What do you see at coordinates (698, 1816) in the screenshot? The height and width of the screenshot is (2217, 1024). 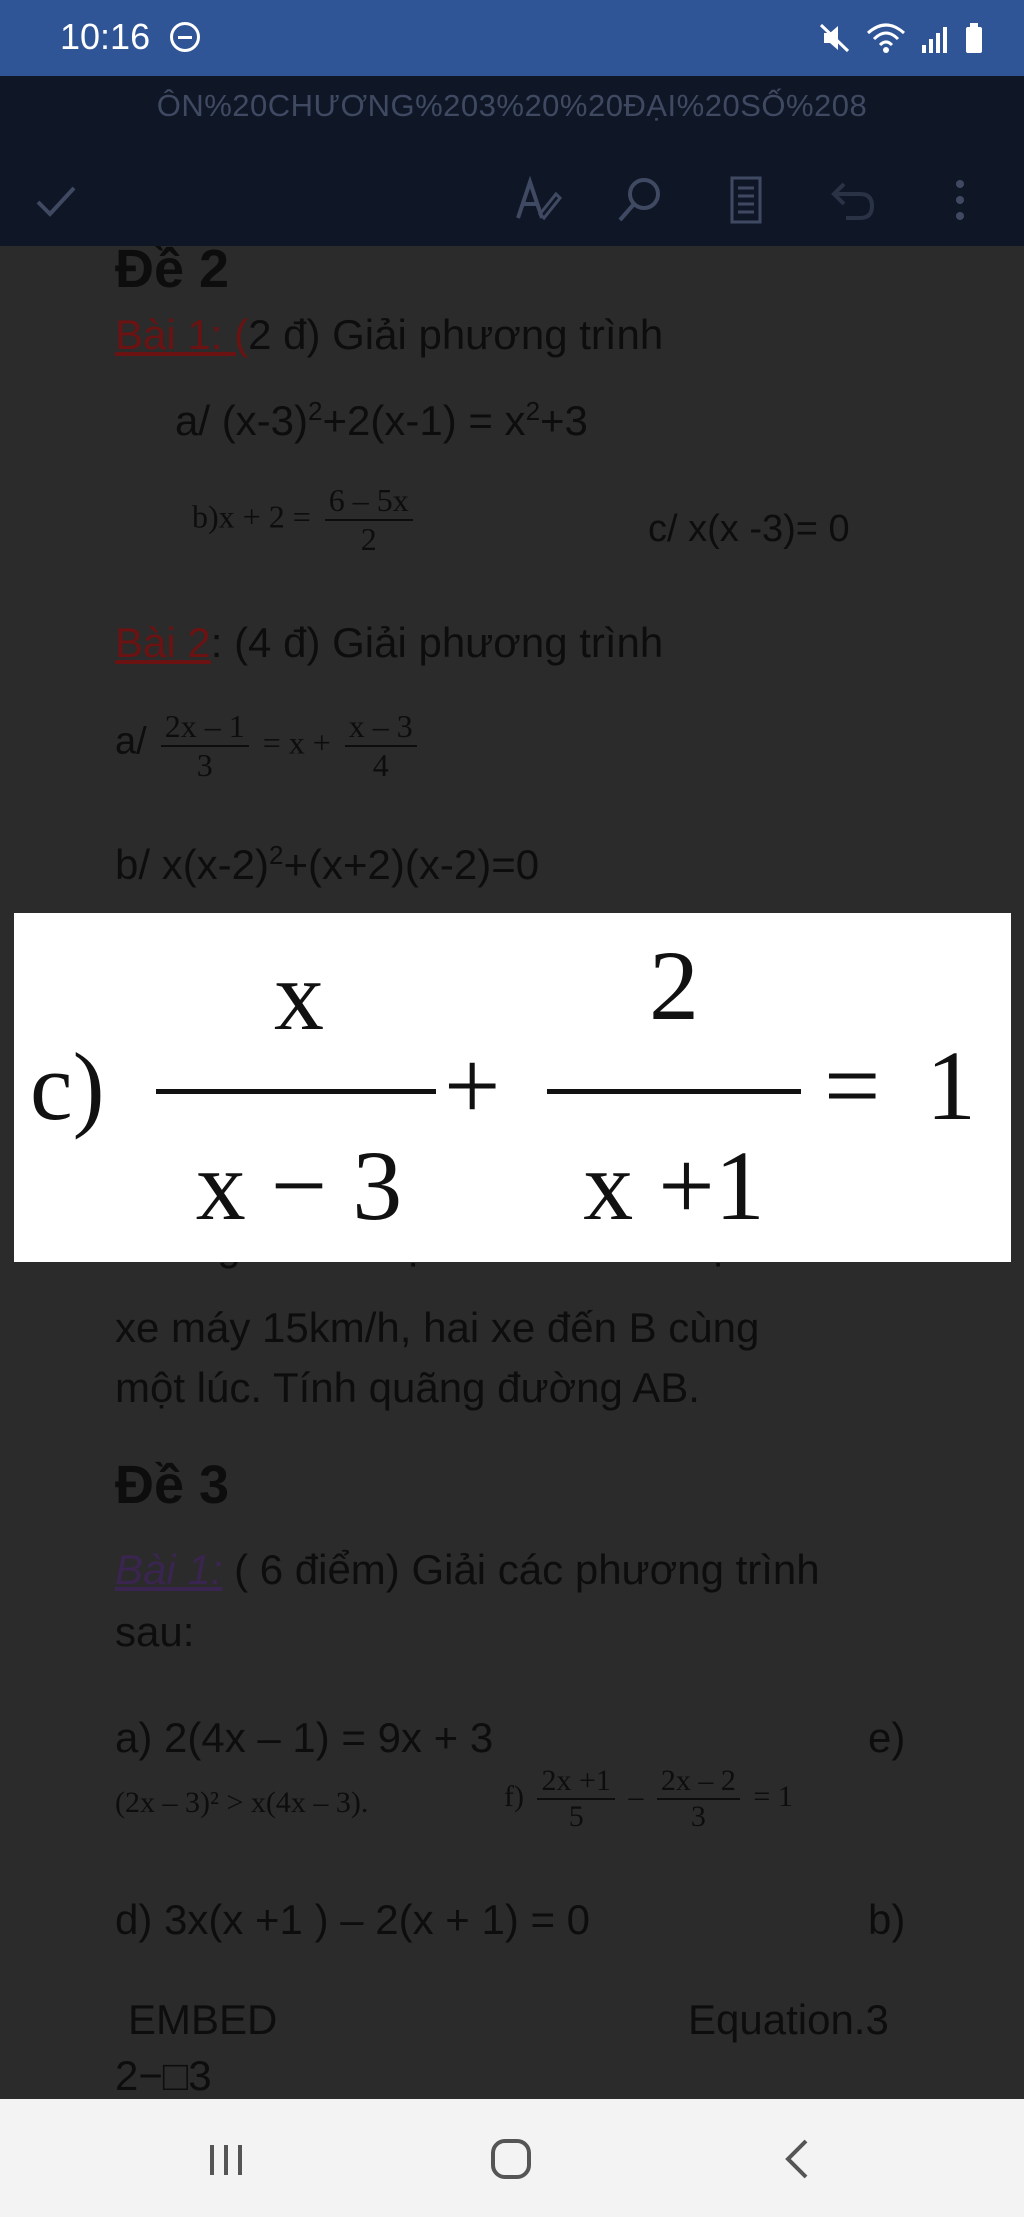 I see `de-3-f-den-2: 3` at bounding box center [698, 1816].